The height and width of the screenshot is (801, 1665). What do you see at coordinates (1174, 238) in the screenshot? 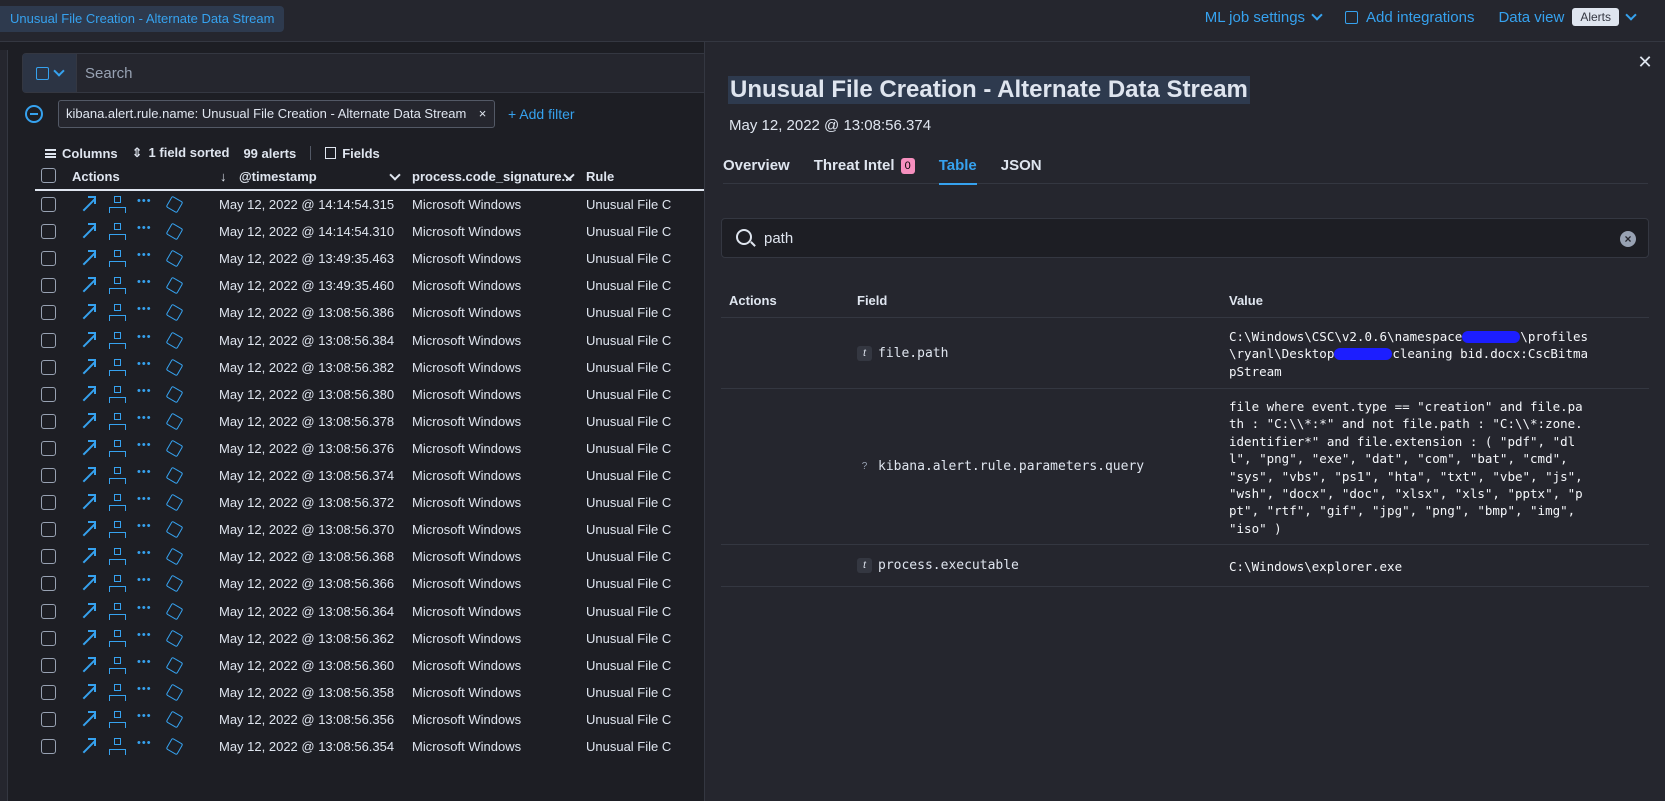
I see `field-search-input` at bounding box center [1174, 238].